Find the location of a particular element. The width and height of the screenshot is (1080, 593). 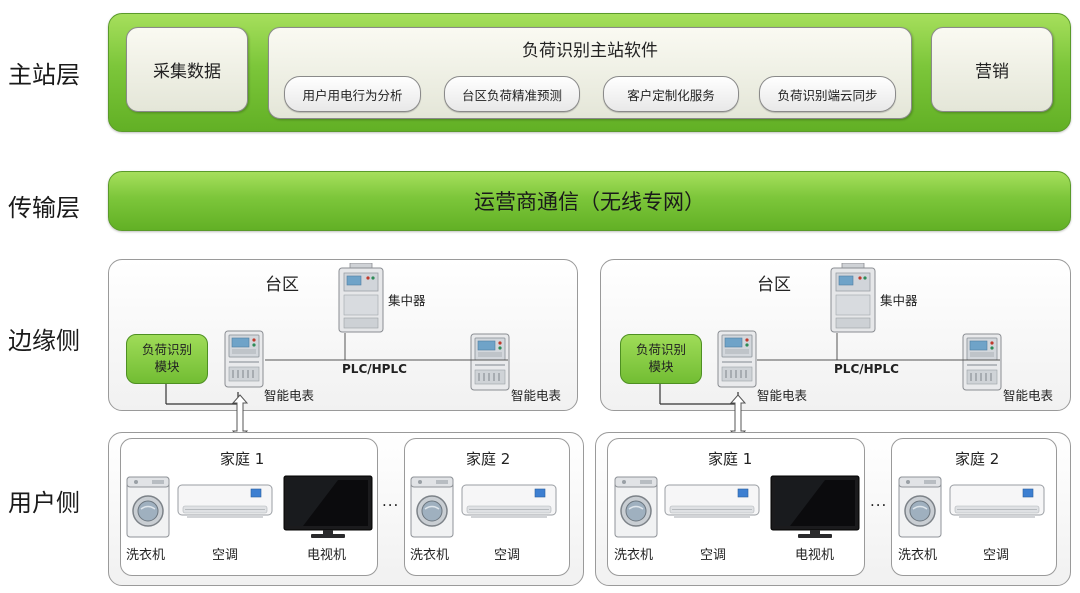

chip-user-behavior-analysis: 用户用电行为分析 is located at coordinates (352, 94).